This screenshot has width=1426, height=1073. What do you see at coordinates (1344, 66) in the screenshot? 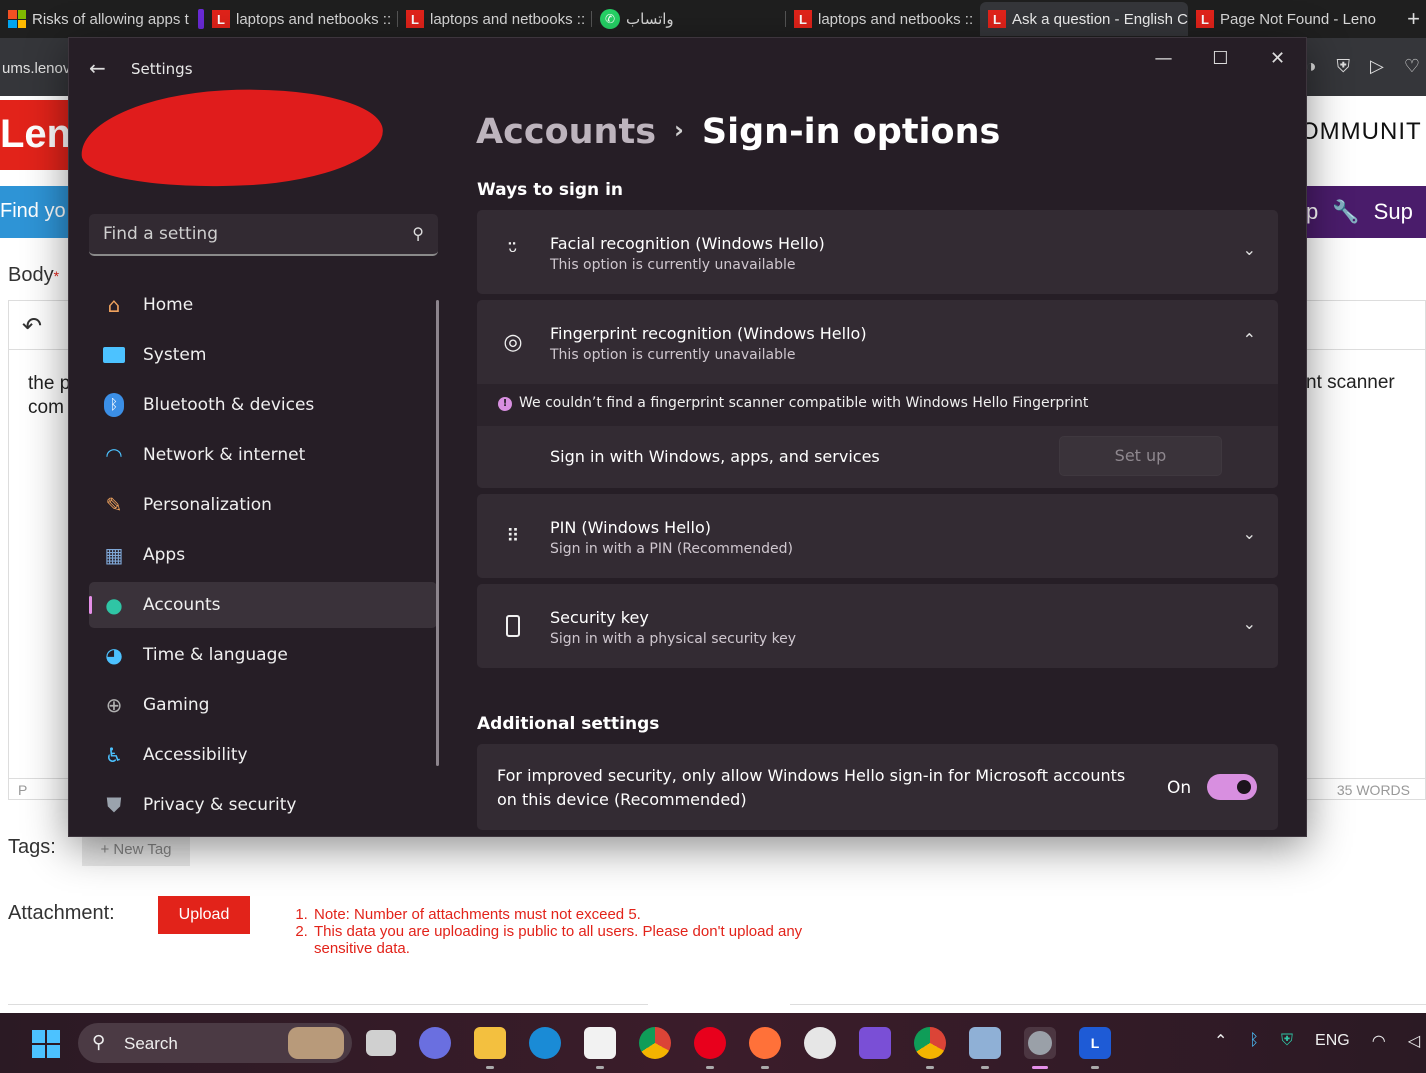
I see `shield-icon: ⛨` at bounding box center [1344, 66].